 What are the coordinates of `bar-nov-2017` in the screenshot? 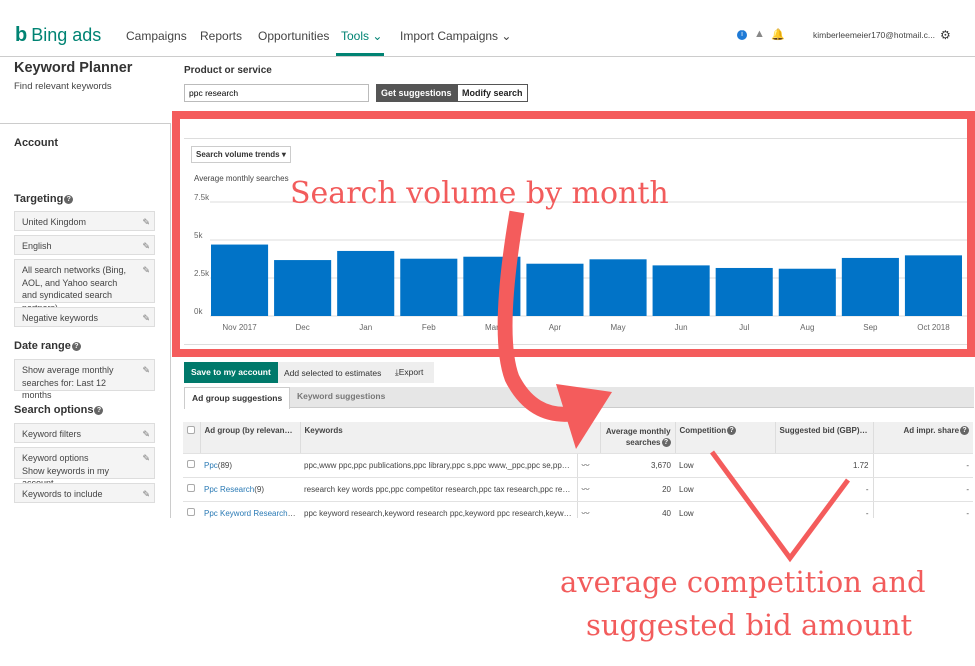 It's located at (240, 280).